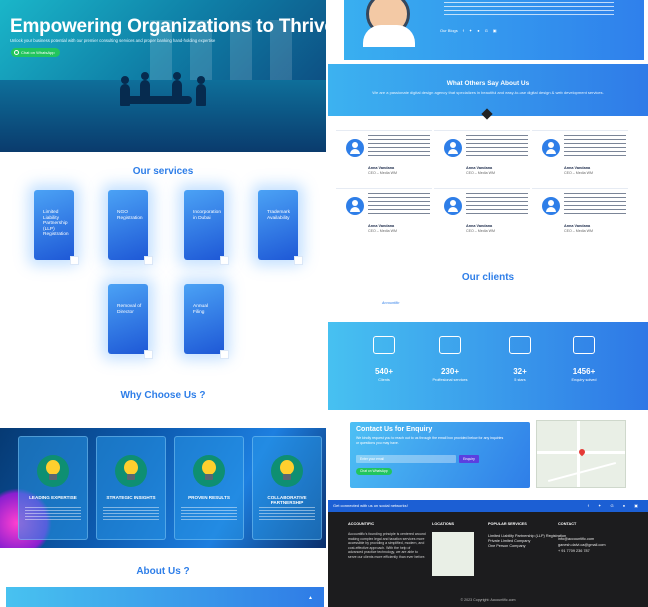  Describe the element at coordinates (486, 30) in the screenshot. I see `google-icon: G` at that location.